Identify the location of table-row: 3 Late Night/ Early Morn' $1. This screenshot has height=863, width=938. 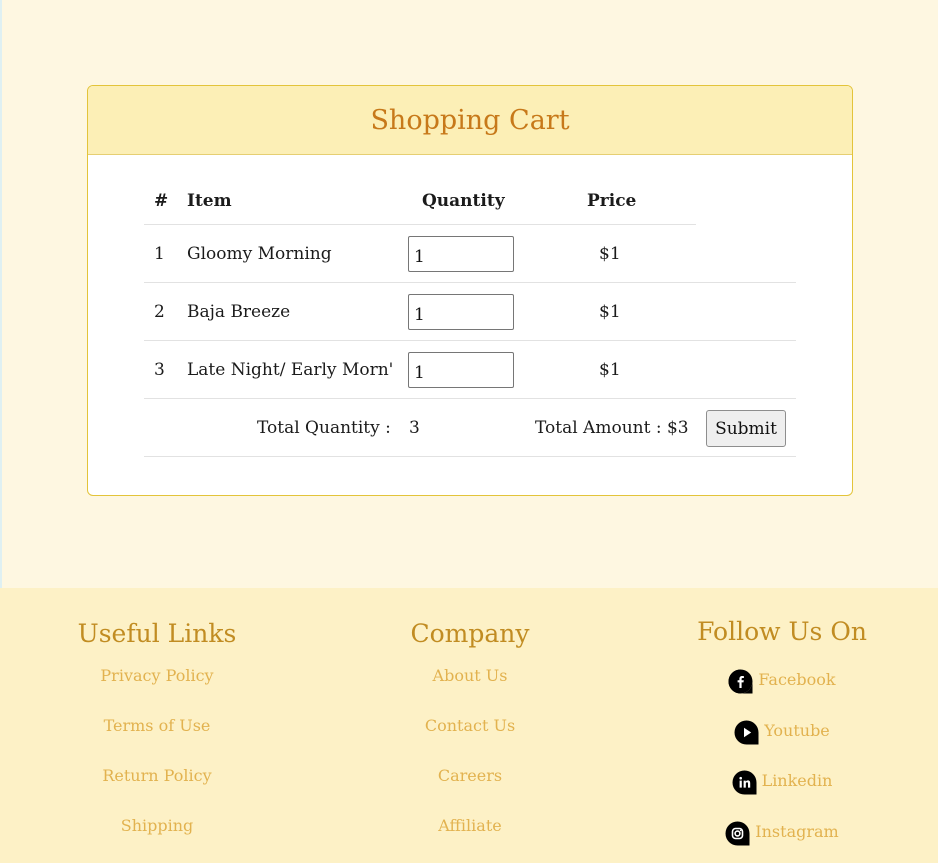
(470, 370).